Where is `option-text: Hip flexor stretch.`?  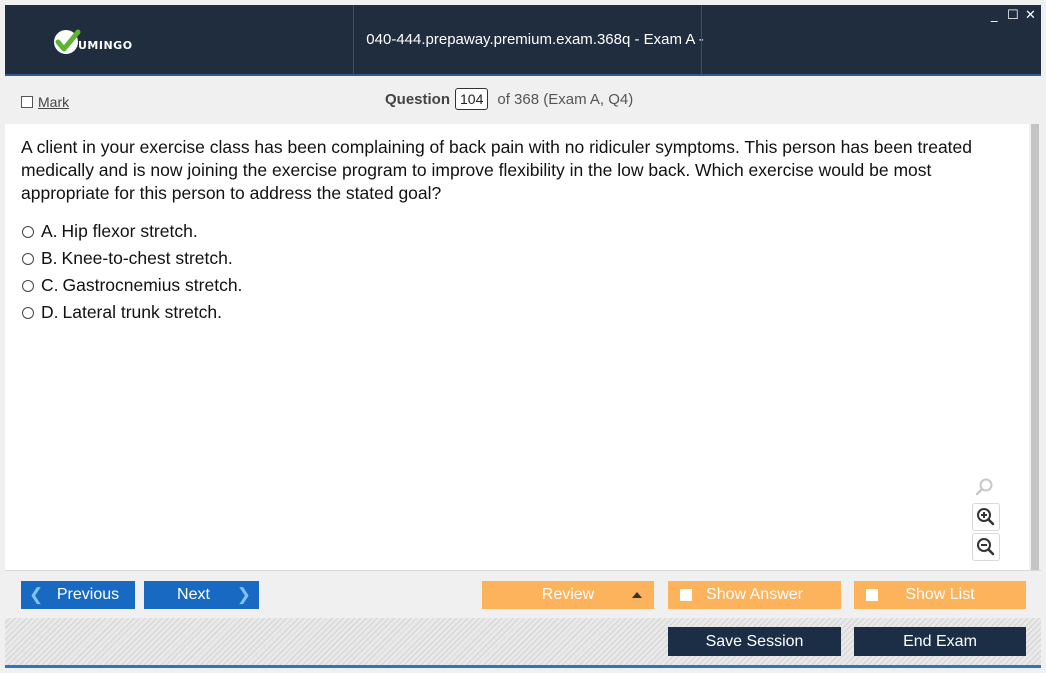
option-text: Hip flexor stretch. is located at coordinates (129, 231).